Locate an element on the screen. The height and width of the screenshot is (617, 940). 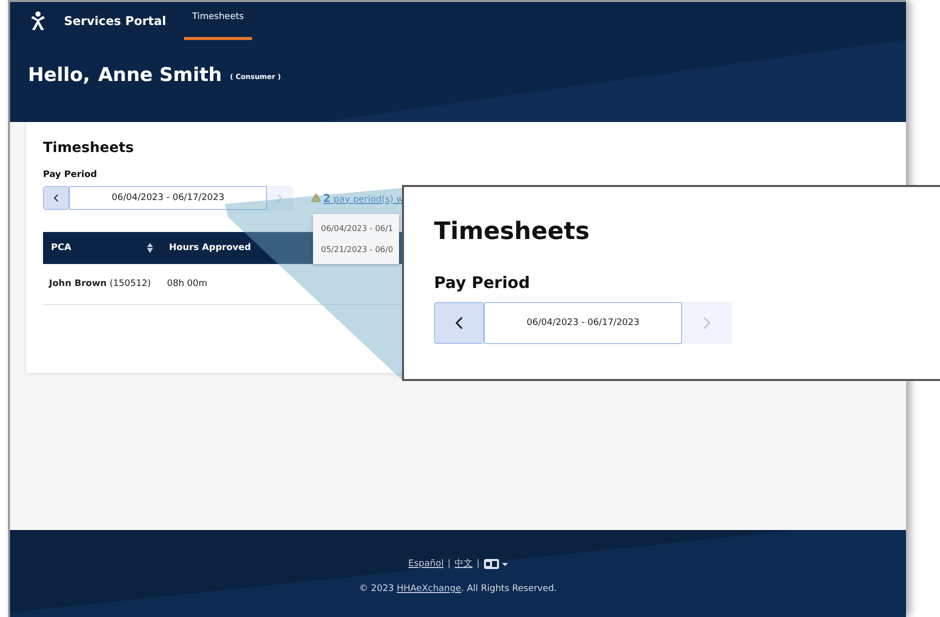
portal-title: Services Portal is located at coordinates (115, 21).